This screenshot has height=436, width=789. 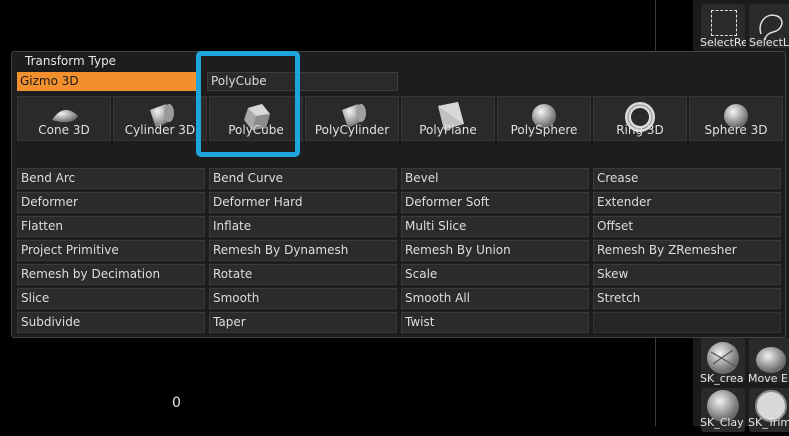 I want to click on popup-title: Transform Type, so click(x=71, y=61).